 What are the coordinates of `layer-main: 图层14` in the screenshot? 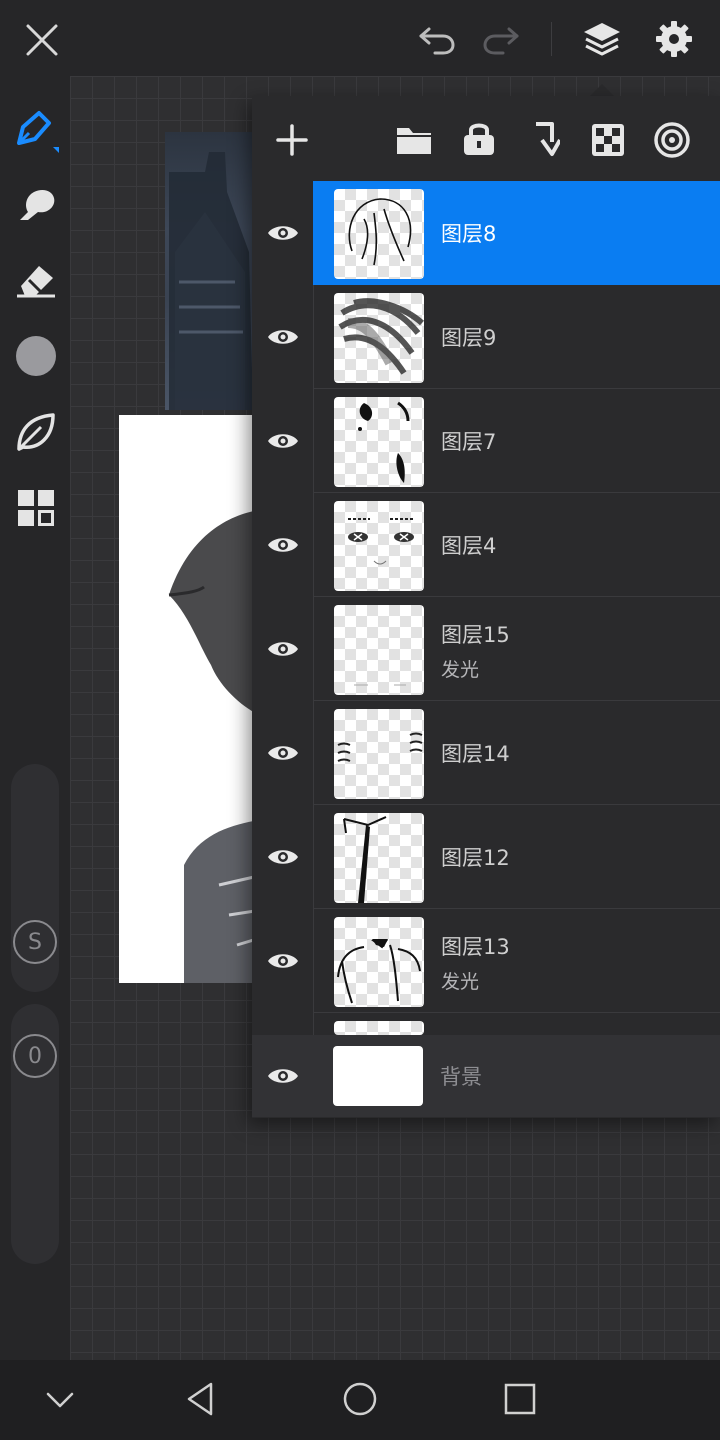 It's located at (516, 753).